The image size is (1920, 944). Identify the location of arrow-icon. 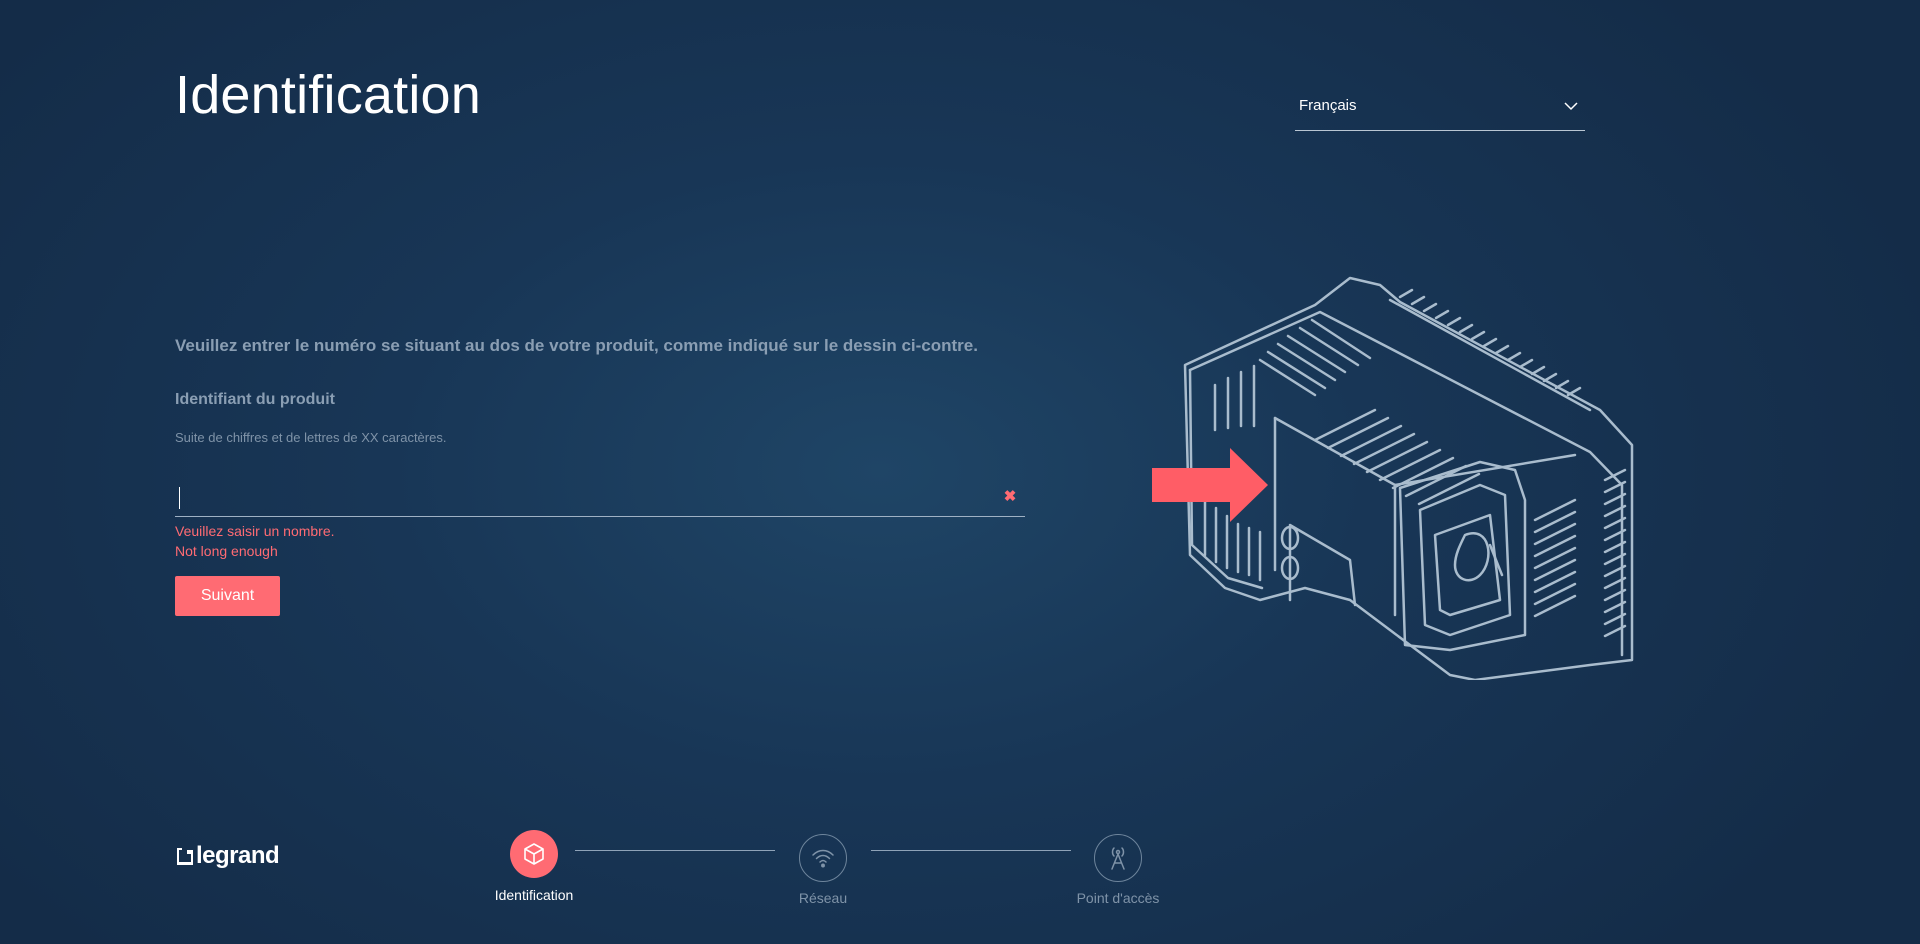
(1210, 485).